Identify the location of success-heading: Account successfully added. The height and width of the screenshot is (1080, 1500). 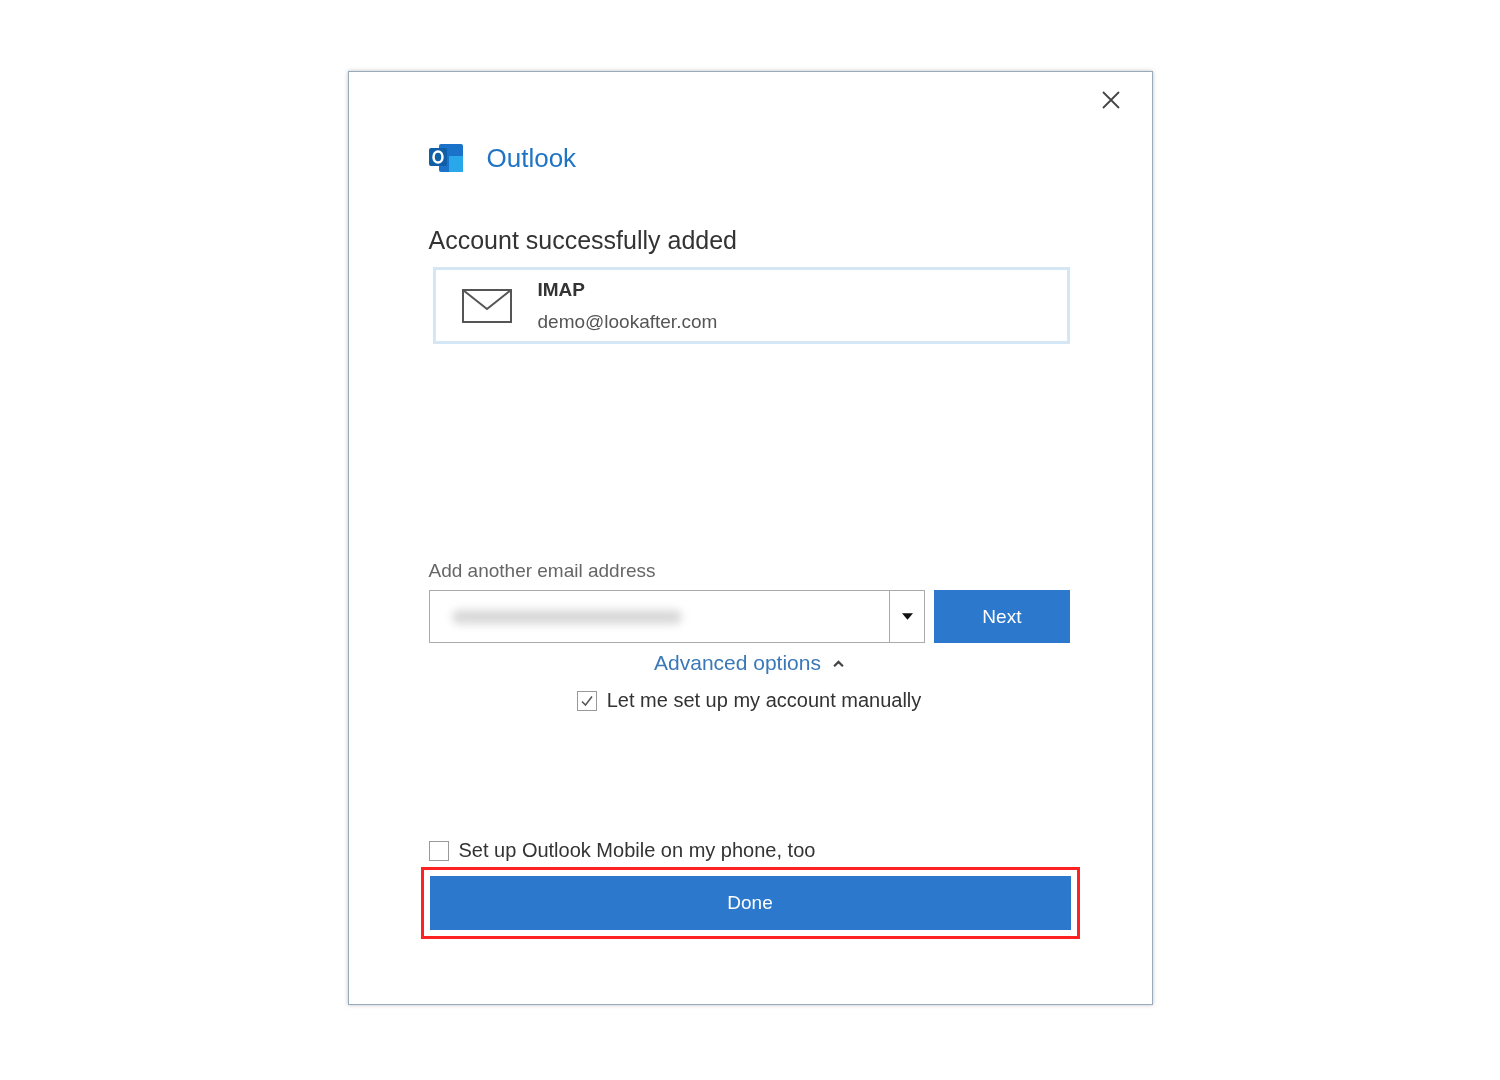
(583, 240).